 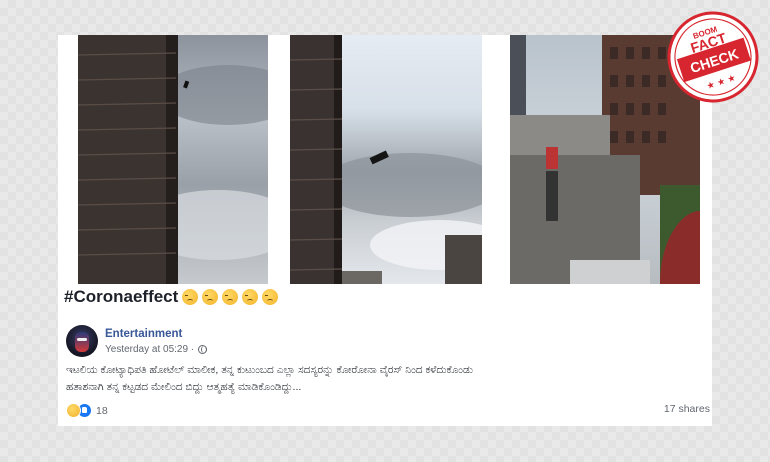 I want to click on timestamp-row: Yesterday at 05:29 ·, so click(x=156, y=349).